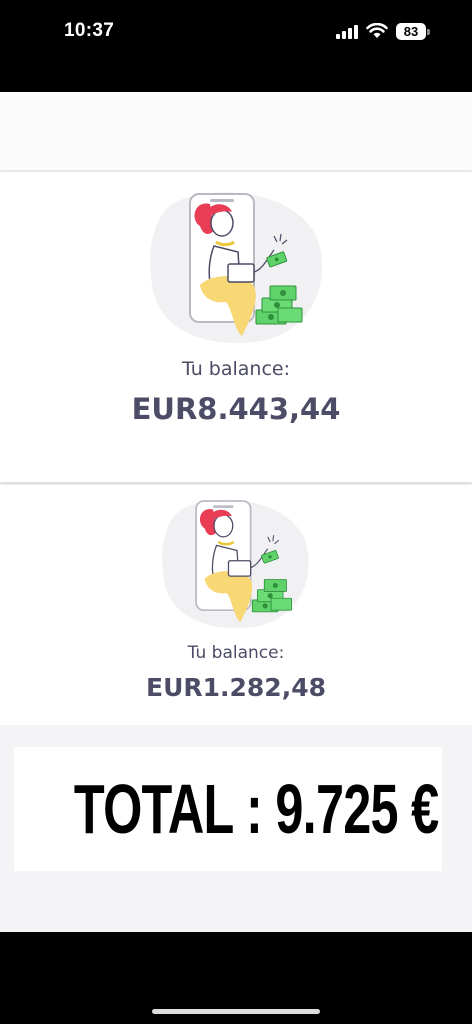 The height and width of the screenshot is (1024, 472). I want to click on wifi-icon, so click(377, 30).